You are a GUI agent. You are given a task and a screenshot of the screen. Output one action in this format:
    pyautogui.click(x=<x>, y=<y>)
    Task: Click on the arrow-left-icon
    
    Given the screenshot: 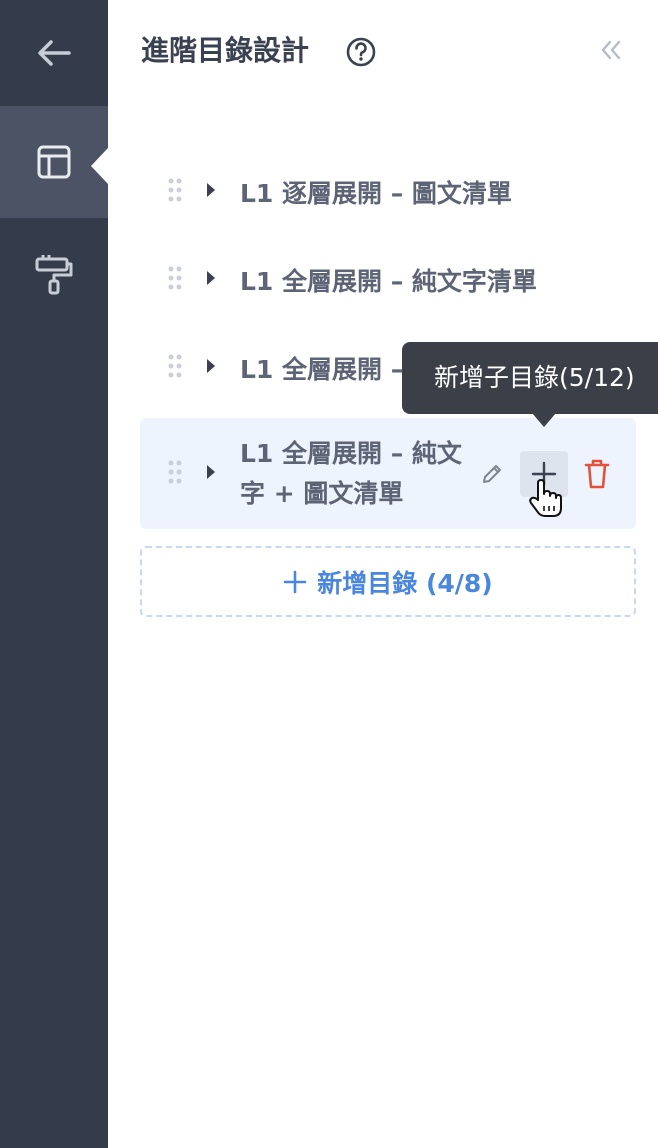 What is the action you would take?
    pyautogui.click(x=54, y=53)
    